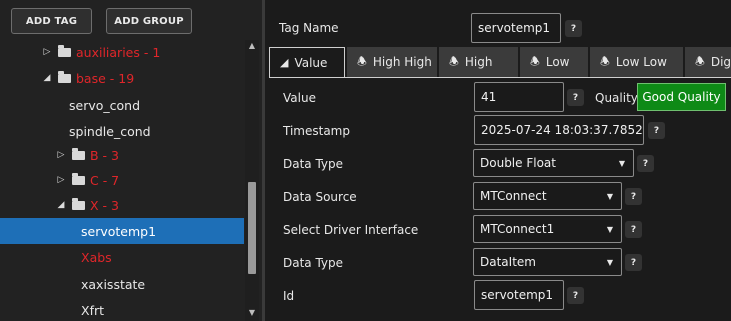  Describe the element at coordinates (575, 97) in the screenshot. I see `value-help-icon: ?` at that location.